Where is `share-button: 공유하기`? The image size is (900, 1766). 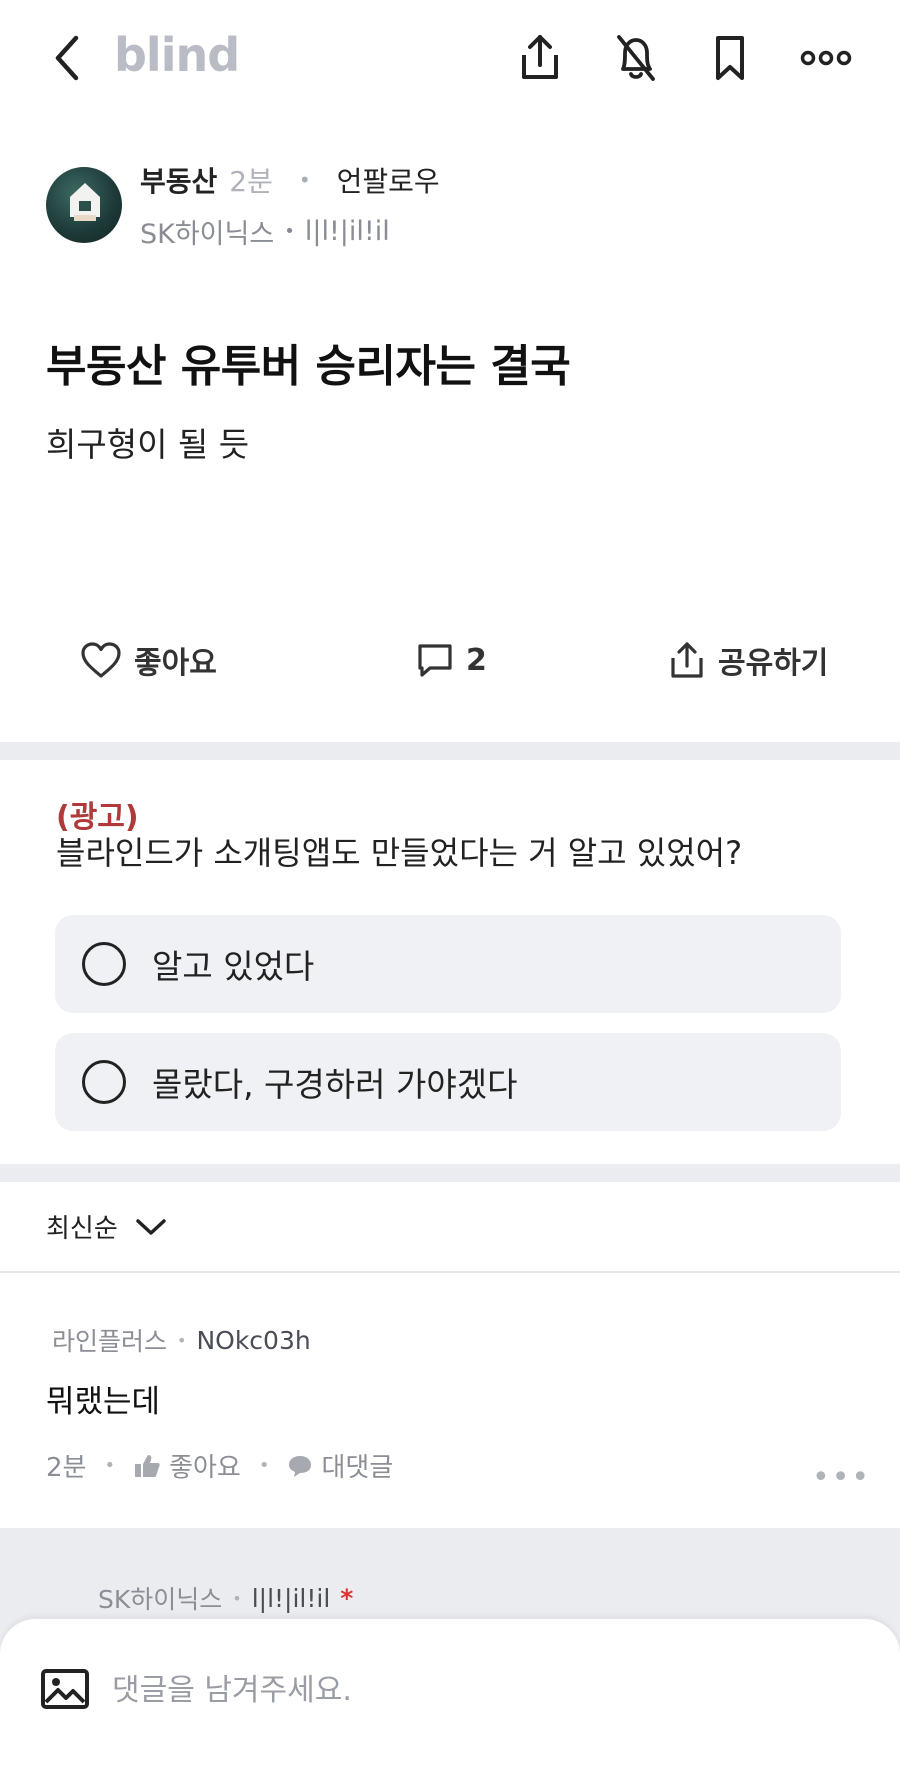 share-button: 공유하기 is located at coordinates (748, 660).